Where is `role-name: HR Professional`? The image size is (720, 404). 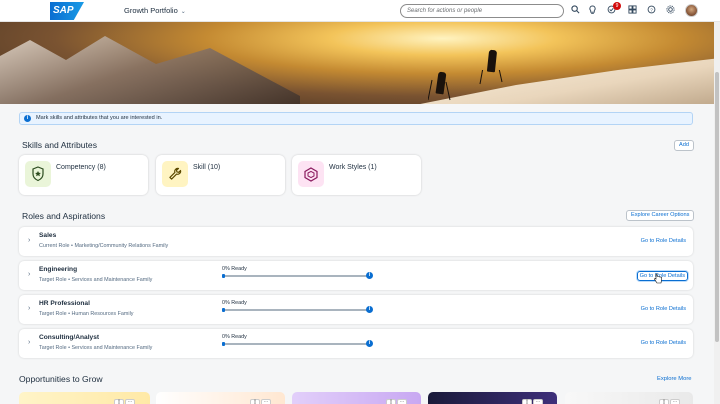 role-name: HR Professional is located at coordinates (64, 303).